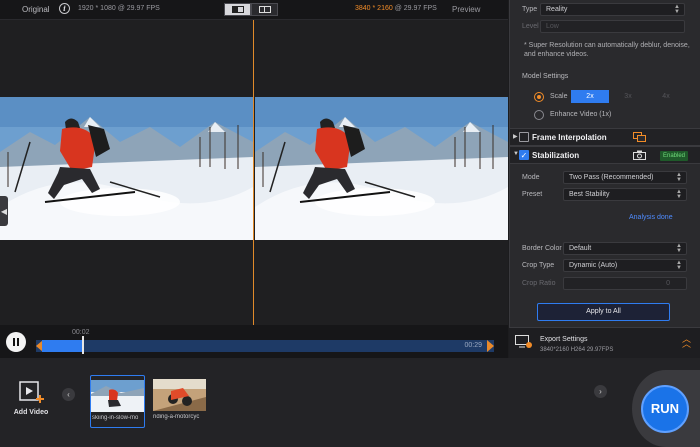  I want to click on apply-to-all-button: Apply to All, so click(603, 312).